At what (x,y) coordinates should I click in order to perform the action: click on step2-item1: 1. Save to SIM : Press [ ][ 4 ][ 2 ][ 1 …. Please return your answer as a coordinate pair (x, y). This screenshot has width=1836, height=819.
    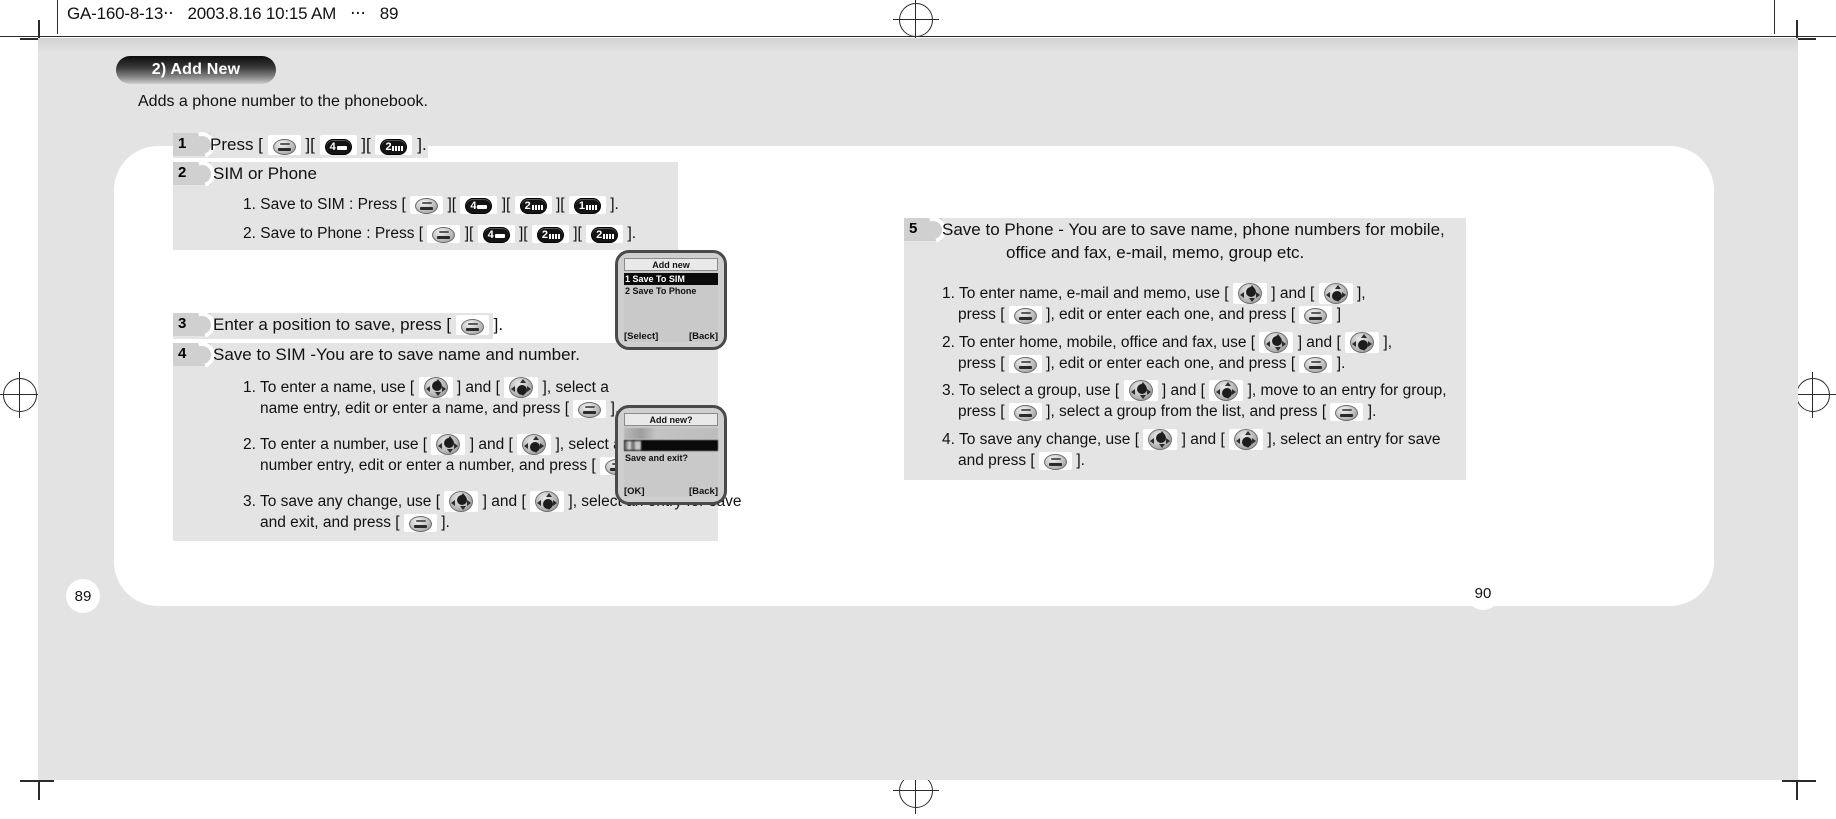
    Looking at the image, I should click on (431, 205).